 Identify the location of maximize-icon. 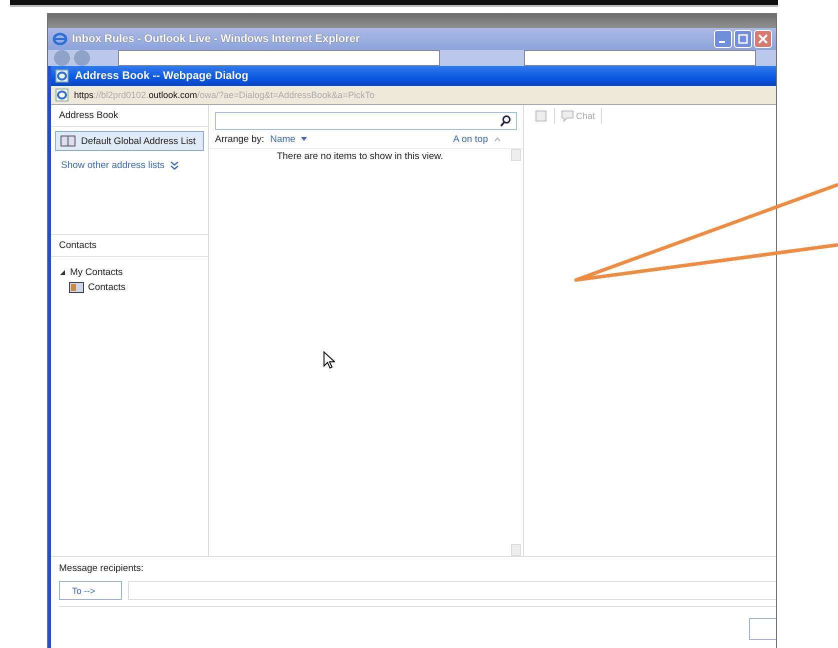
(743, 39).